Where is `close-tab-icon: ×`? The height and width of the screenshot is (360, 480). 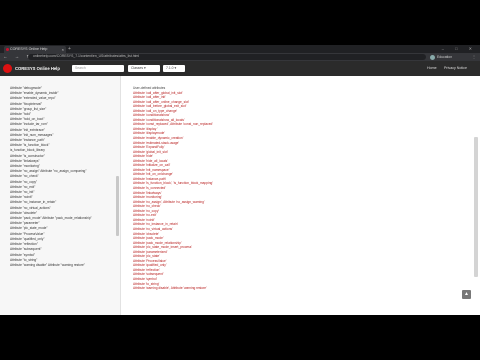 close-tab-icon: × is located at coordinates (63, 49).